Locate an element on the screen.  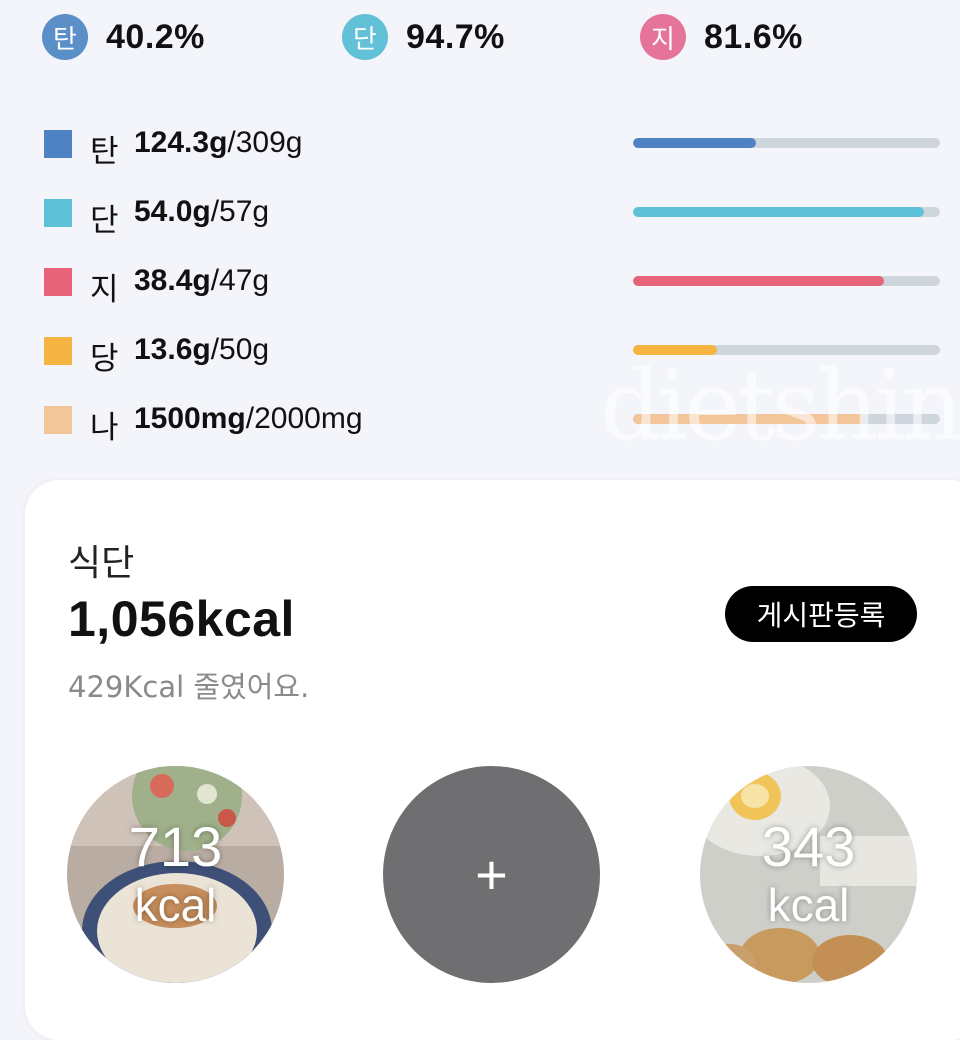
nutrient-label: 나 is located at coordinates (104, 428).